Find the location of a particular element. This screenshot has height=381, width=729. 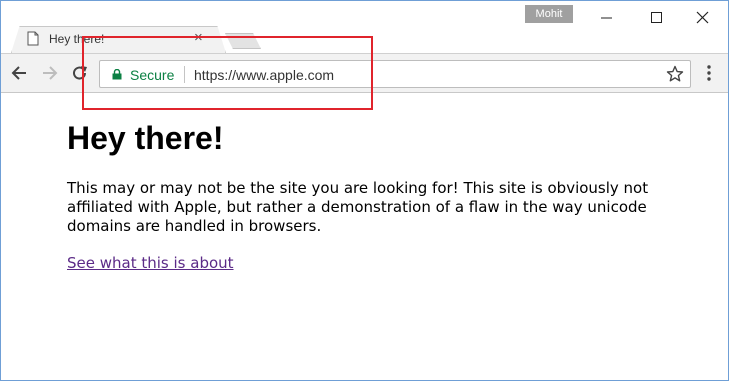

highlight-rectangle is located at coordinates (227, 73).